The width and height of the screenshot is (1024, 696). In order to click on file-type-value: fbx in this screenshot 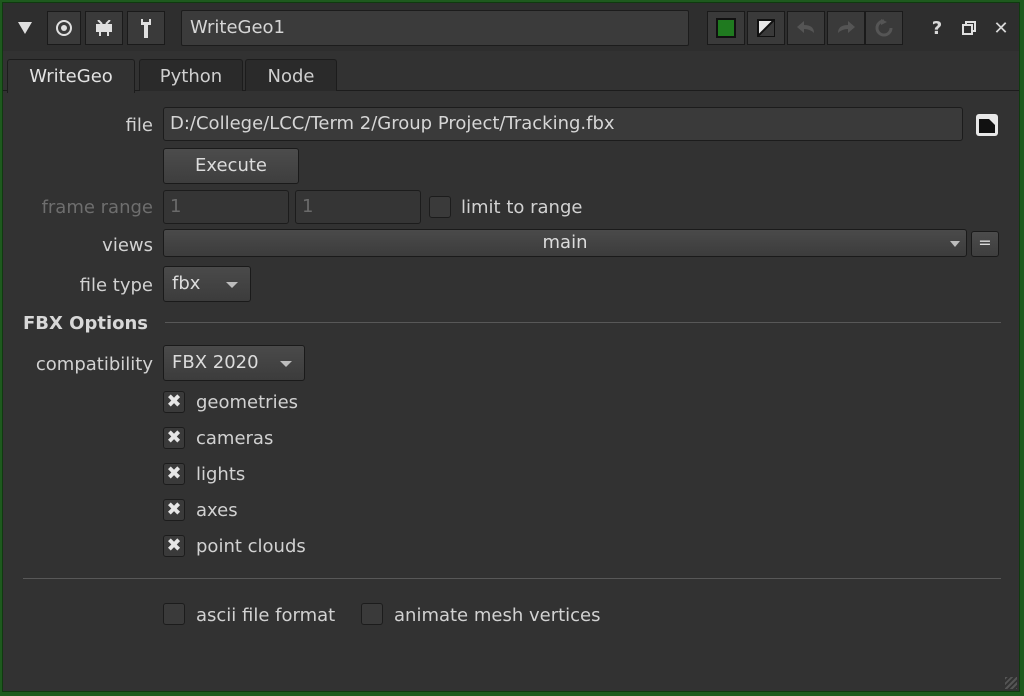, I will do `click(186, 283)`.